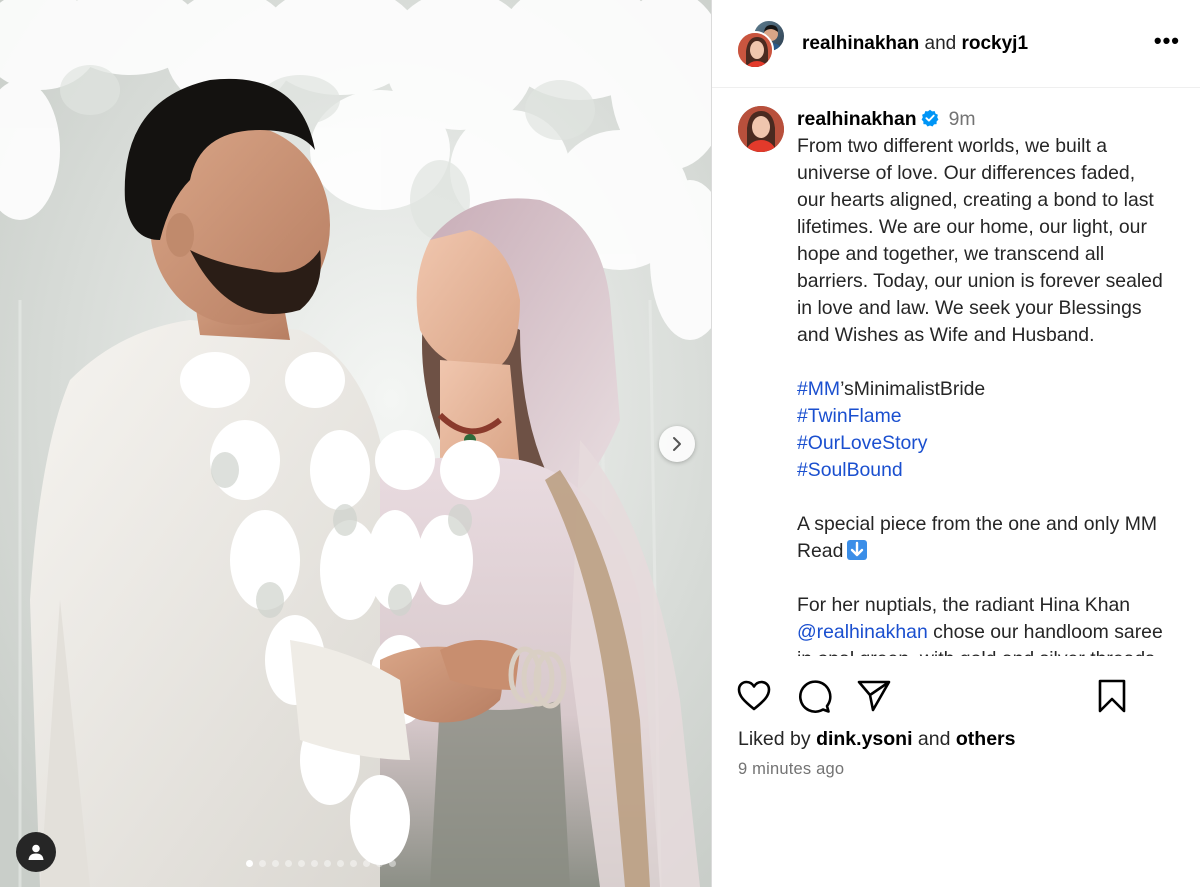 The width and height of the screenshot is (1200, 887). I want to click on post-timestamp: 9m, so click(962, 119).